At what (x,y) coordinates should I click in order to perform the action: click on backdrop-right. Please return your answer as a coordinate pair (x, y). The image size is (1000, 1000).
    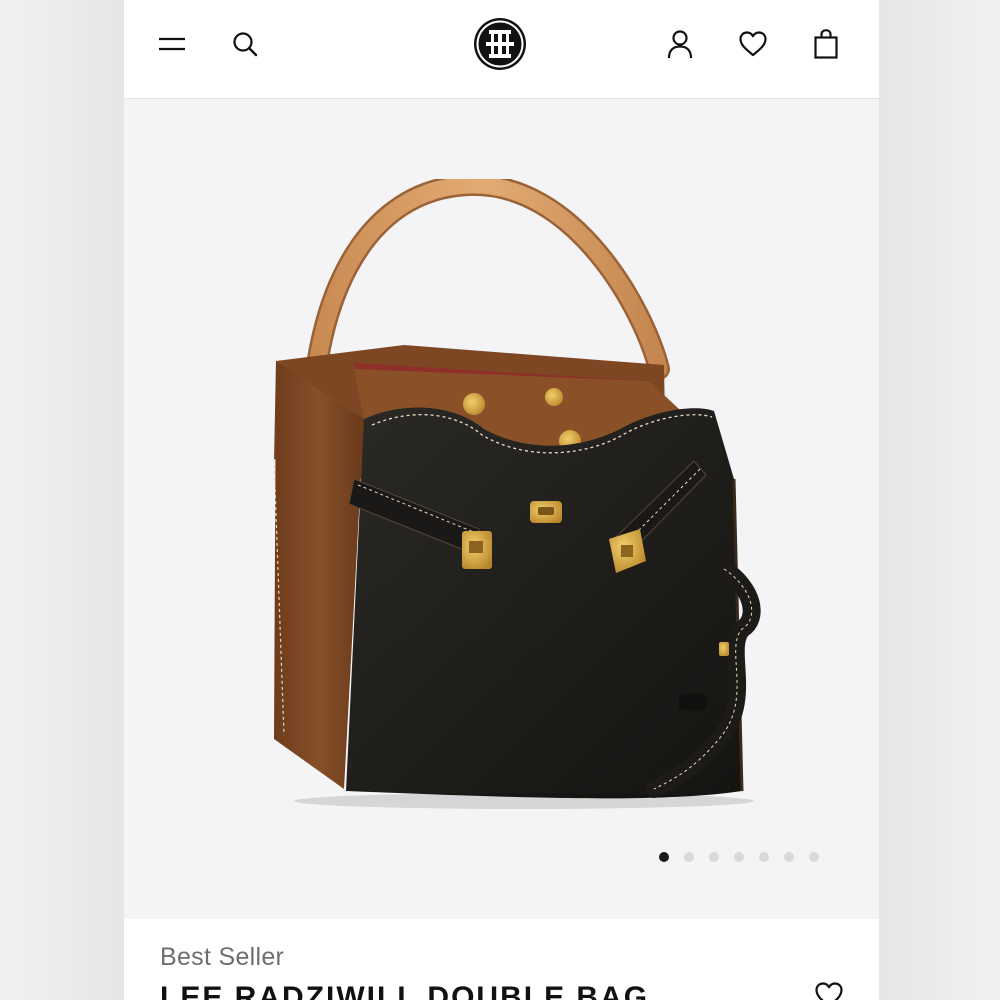
    Looking at the image, I should click on (939, 500).